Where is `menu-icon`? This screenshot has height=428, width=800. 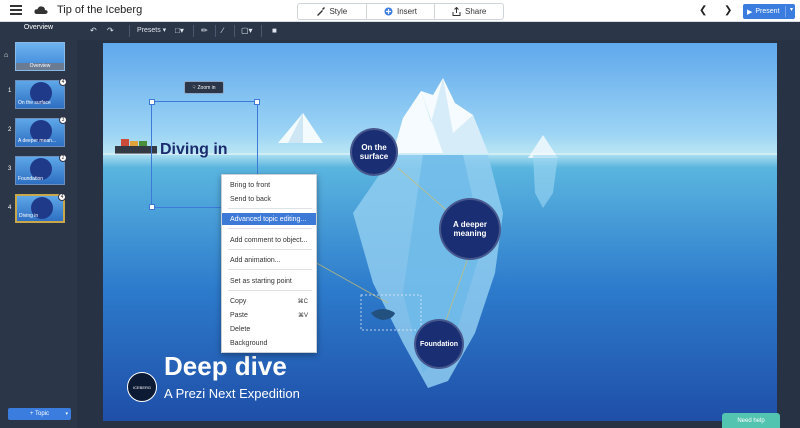
menu-icon is located at coordinates (16, 11).